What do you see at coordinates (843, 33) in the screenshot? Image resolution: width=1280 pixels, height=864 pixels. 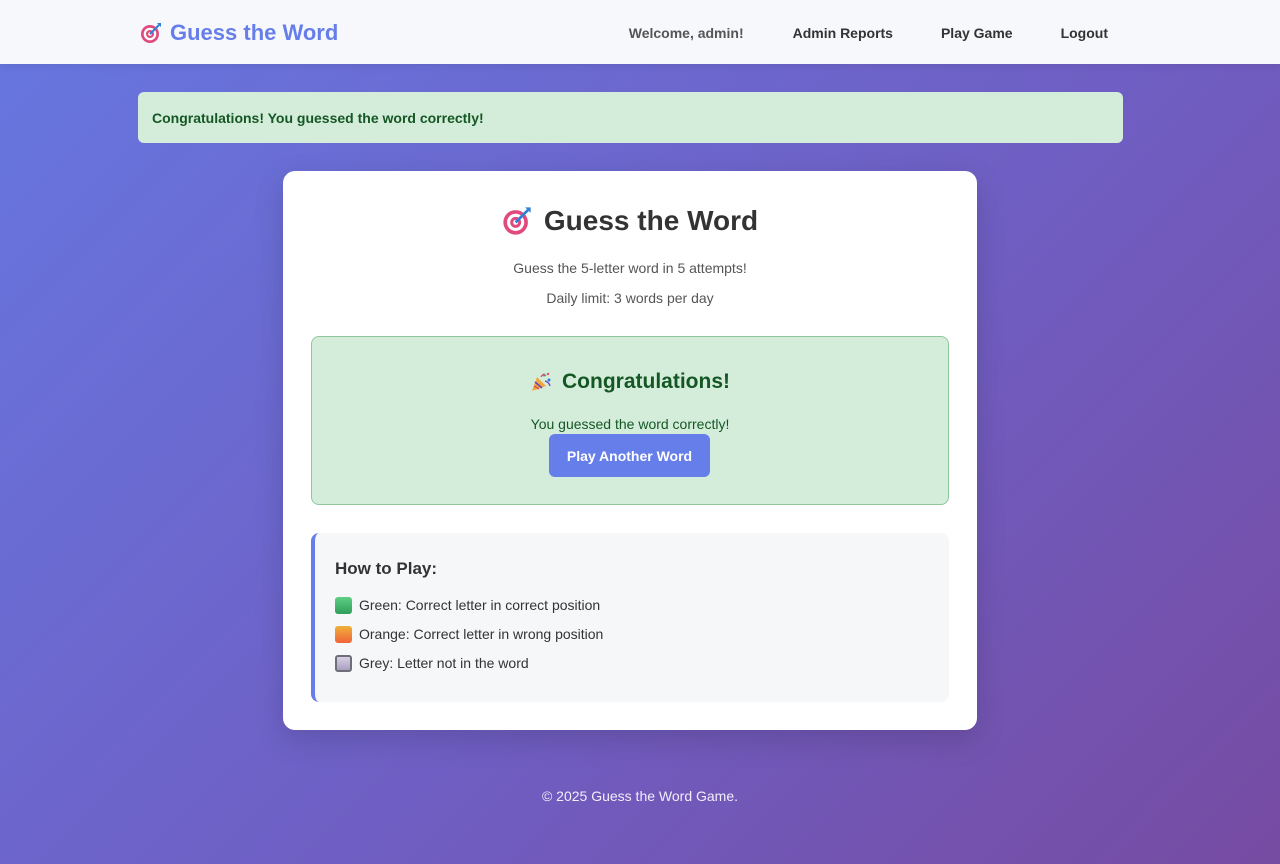 I see `nav-link-admin-reports: Admin Reports` at bounding box center [843, 33].